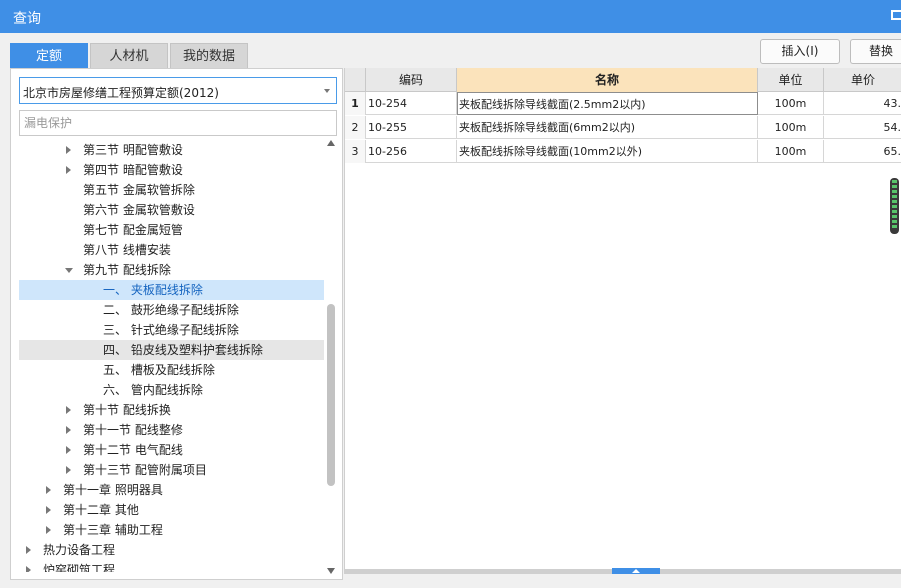  I want to click on chevron-up-icon, so click(636, 571).